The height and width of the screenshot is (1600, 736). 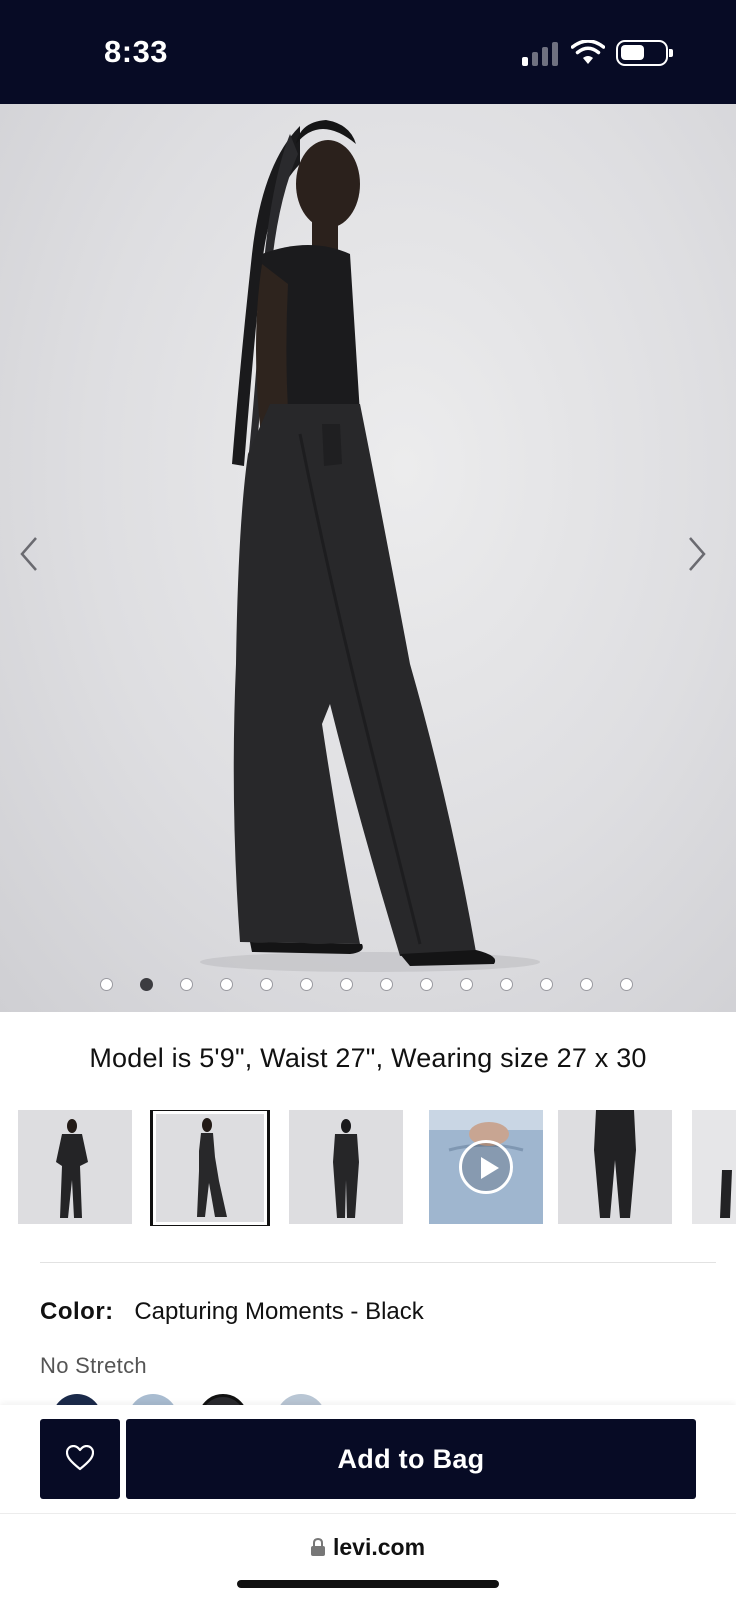 I want to click on lock-icon, so click(x=317, y=1546).